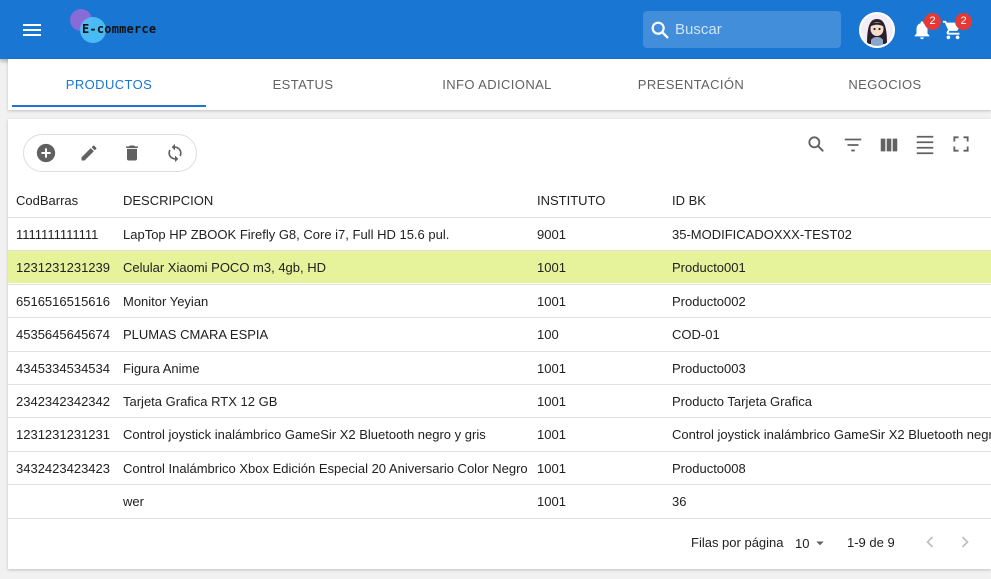 This screenshot has width=991, height=579. What do you see at coordinates (303, 84) in the screenshot?
I see `tab-estatus: ESTATUS` at bounding box center [303, 84].